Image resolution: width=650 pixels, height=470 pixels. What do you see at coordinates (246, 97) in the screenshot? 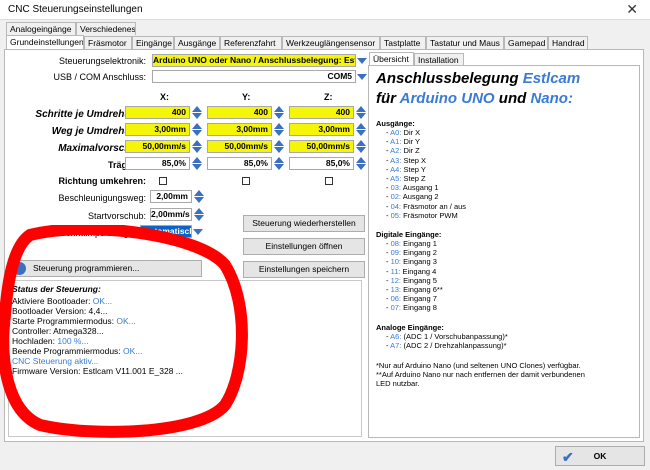
I see `axis-header-y: Y:` at bounding box center [246, 97].